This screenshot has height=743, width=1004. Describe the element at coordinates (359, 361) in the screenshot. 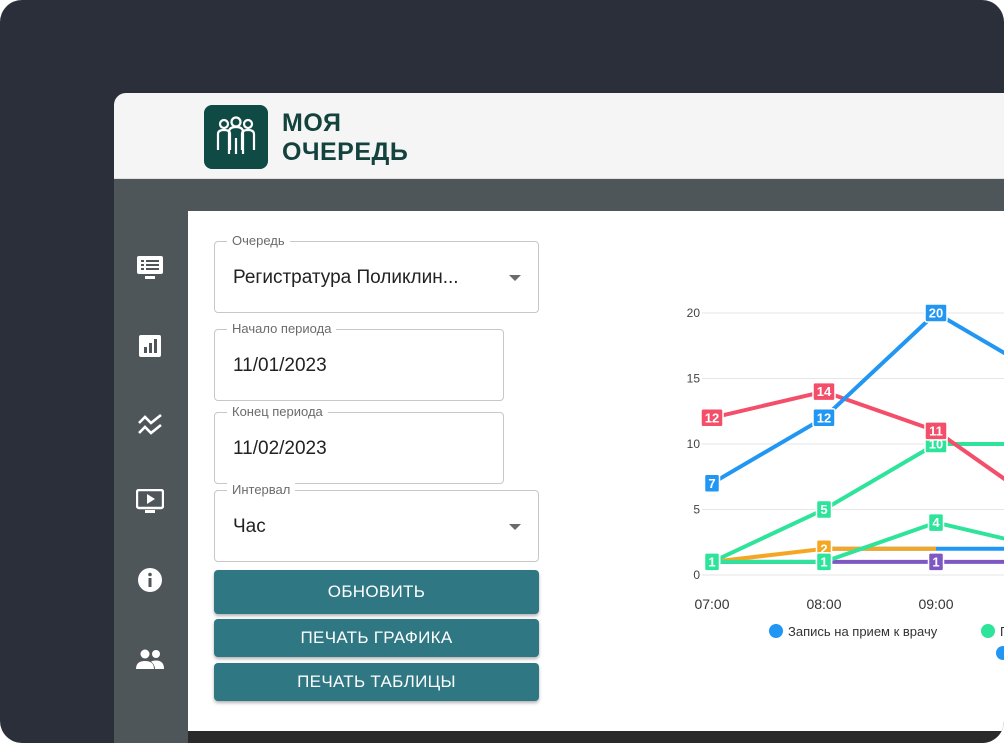

I see `start-date-field: Начало периода 11/01/2023` at that location.